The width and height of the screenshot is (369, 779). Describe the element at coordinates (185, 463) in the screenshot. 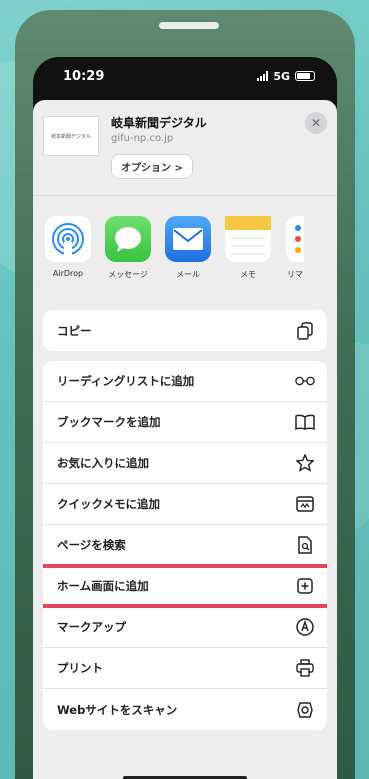

I see `action-favorites: お気に入りに追加` at that location.